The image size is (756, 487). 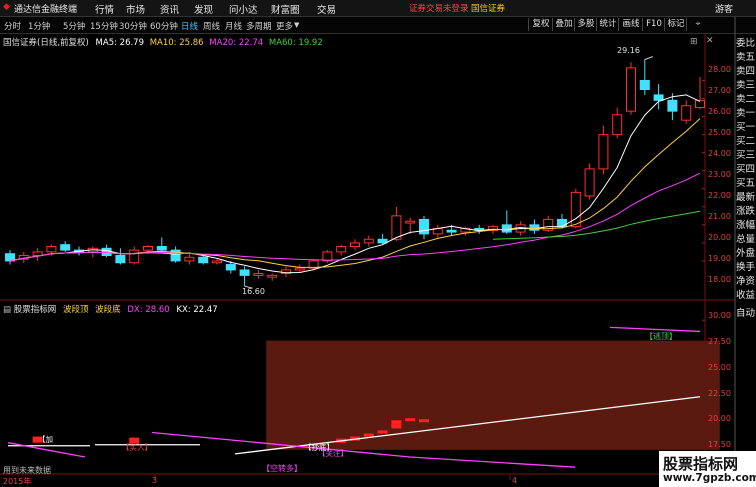 What do you see at coordinates (746, 254) in the screenshot?
I see `side-outer: 外盘` at bounding box center [746, 254].